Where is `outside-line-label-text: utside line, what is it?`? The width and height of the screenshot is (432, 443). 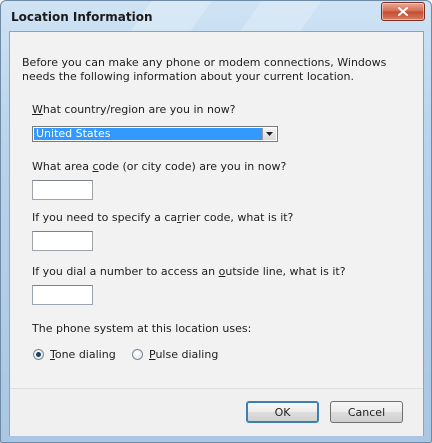 outside-line-label-text: utside line, what is it? is located at coordinates (285, 271).